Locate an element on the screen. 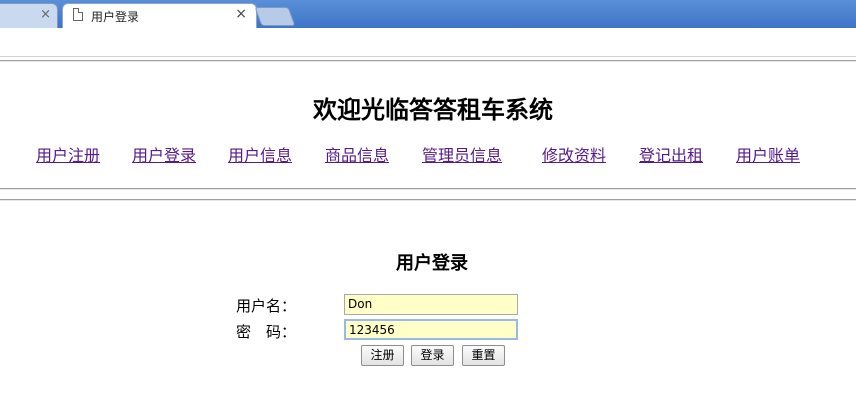 The image size is (856, 418). register-button: 注册 is located at coordinates (382, 355).